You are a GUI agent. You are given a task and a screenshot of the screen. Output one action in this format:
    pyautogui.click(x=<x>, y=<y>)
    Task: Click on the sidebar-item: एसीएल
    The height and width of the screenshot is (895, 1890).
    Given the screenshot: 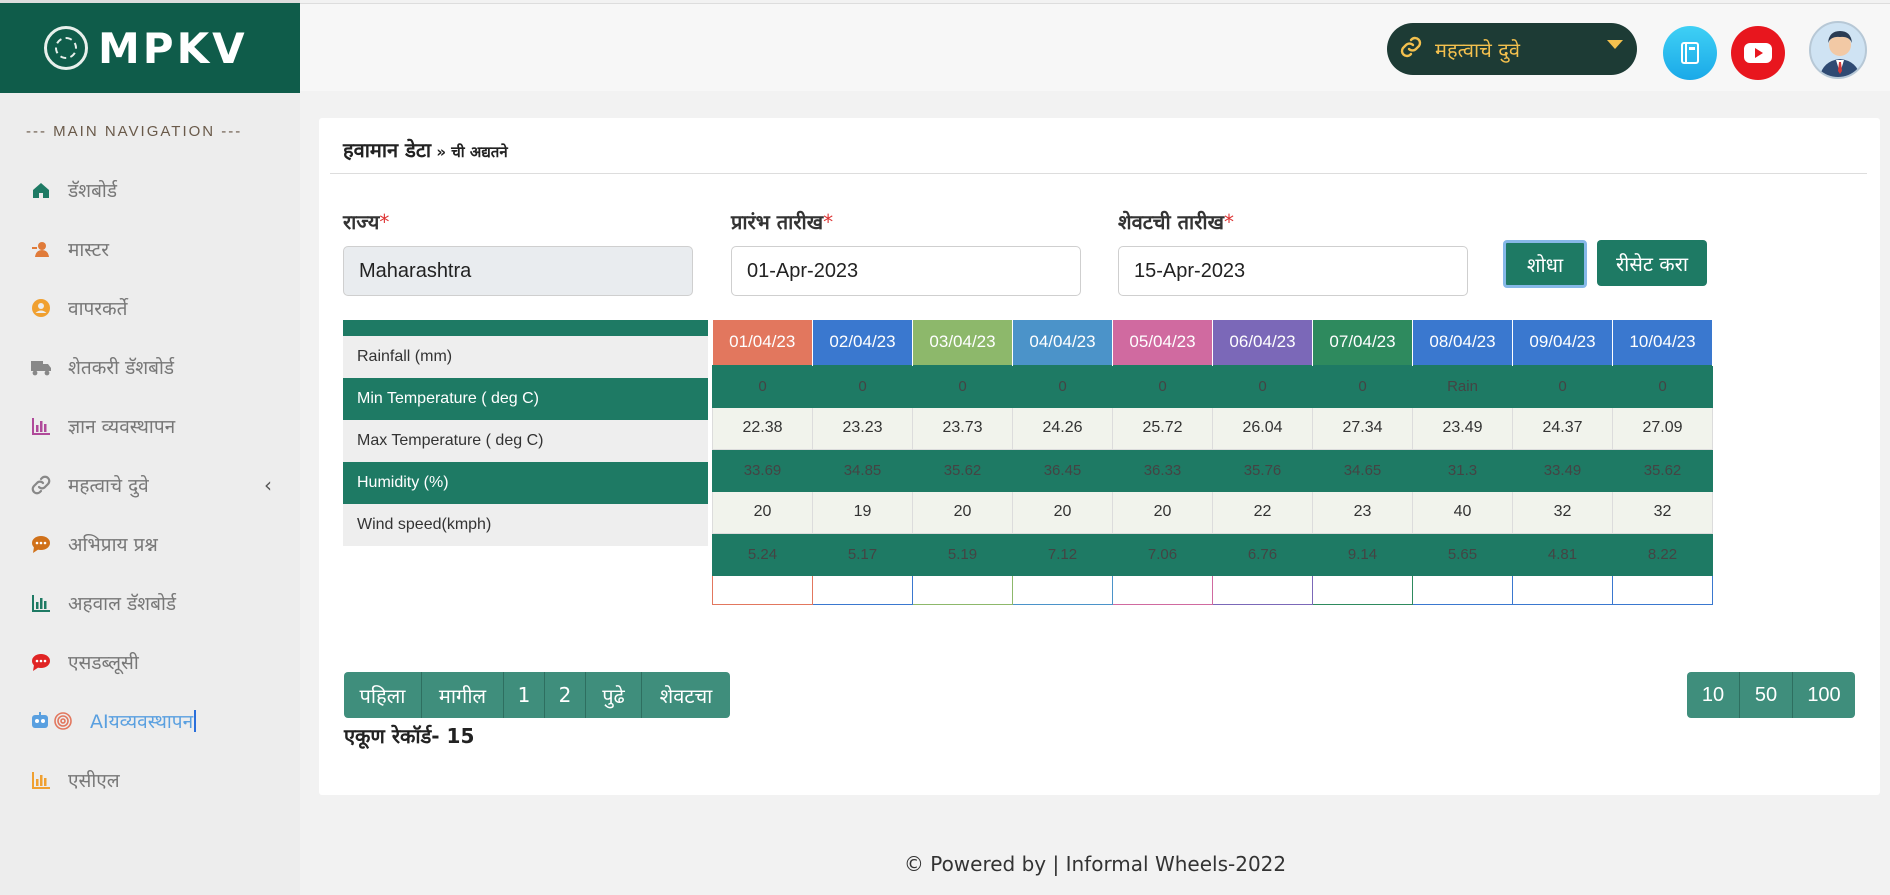 What is the action you would take?
    pyautogui.click(x=150, y=779)
    